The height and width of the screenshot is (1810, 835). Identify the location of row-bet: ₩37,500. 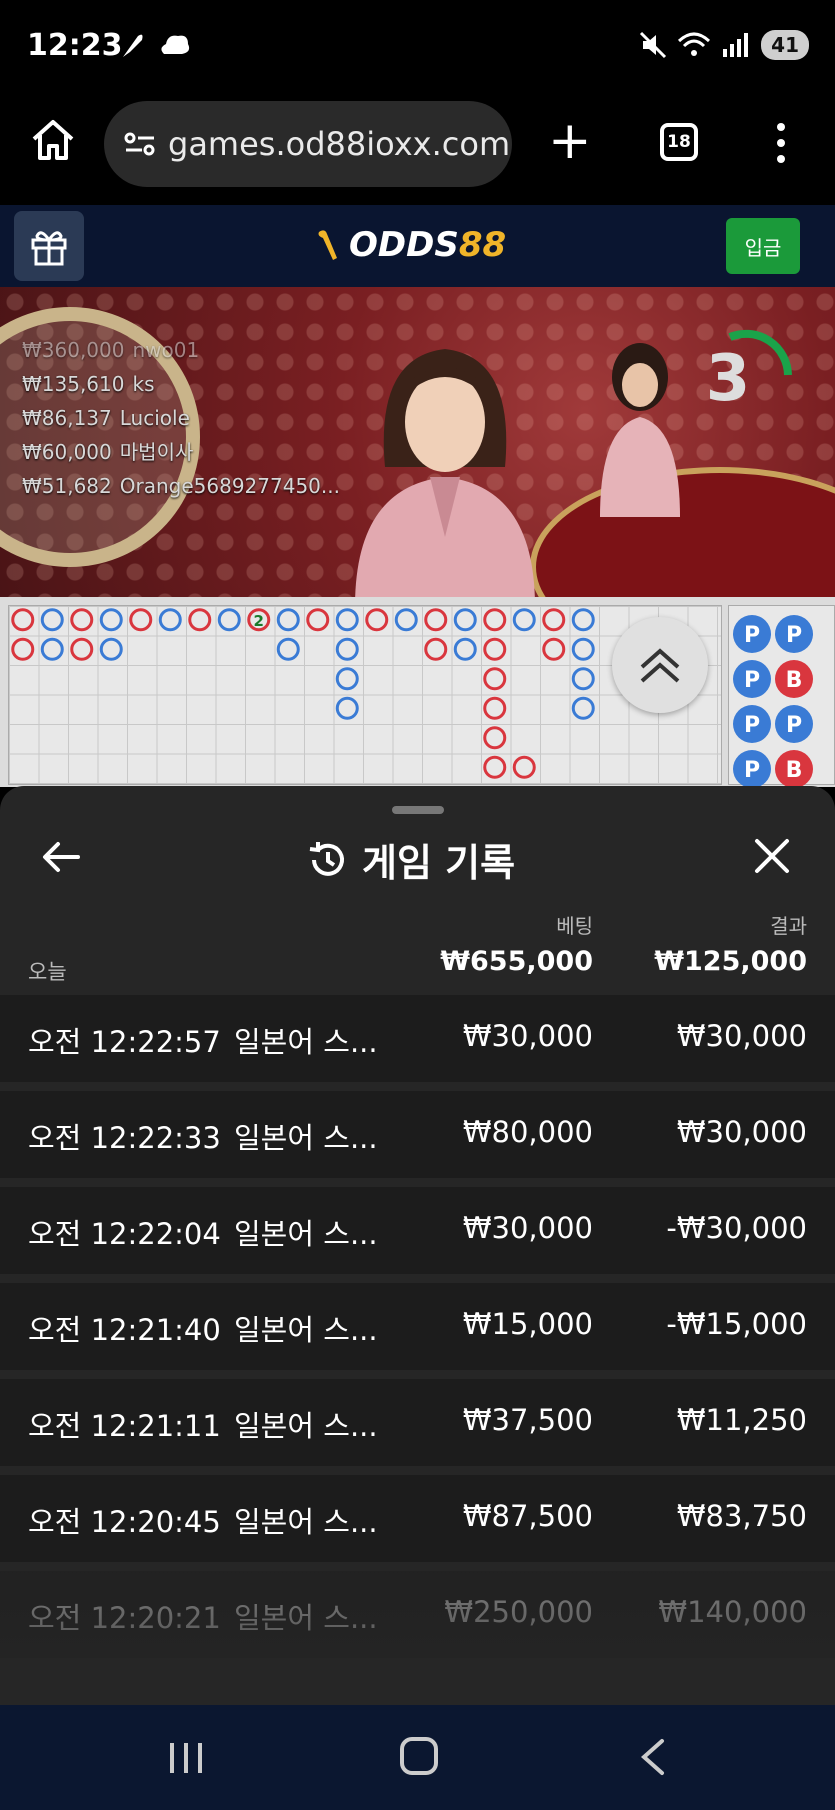
(527, 1420).